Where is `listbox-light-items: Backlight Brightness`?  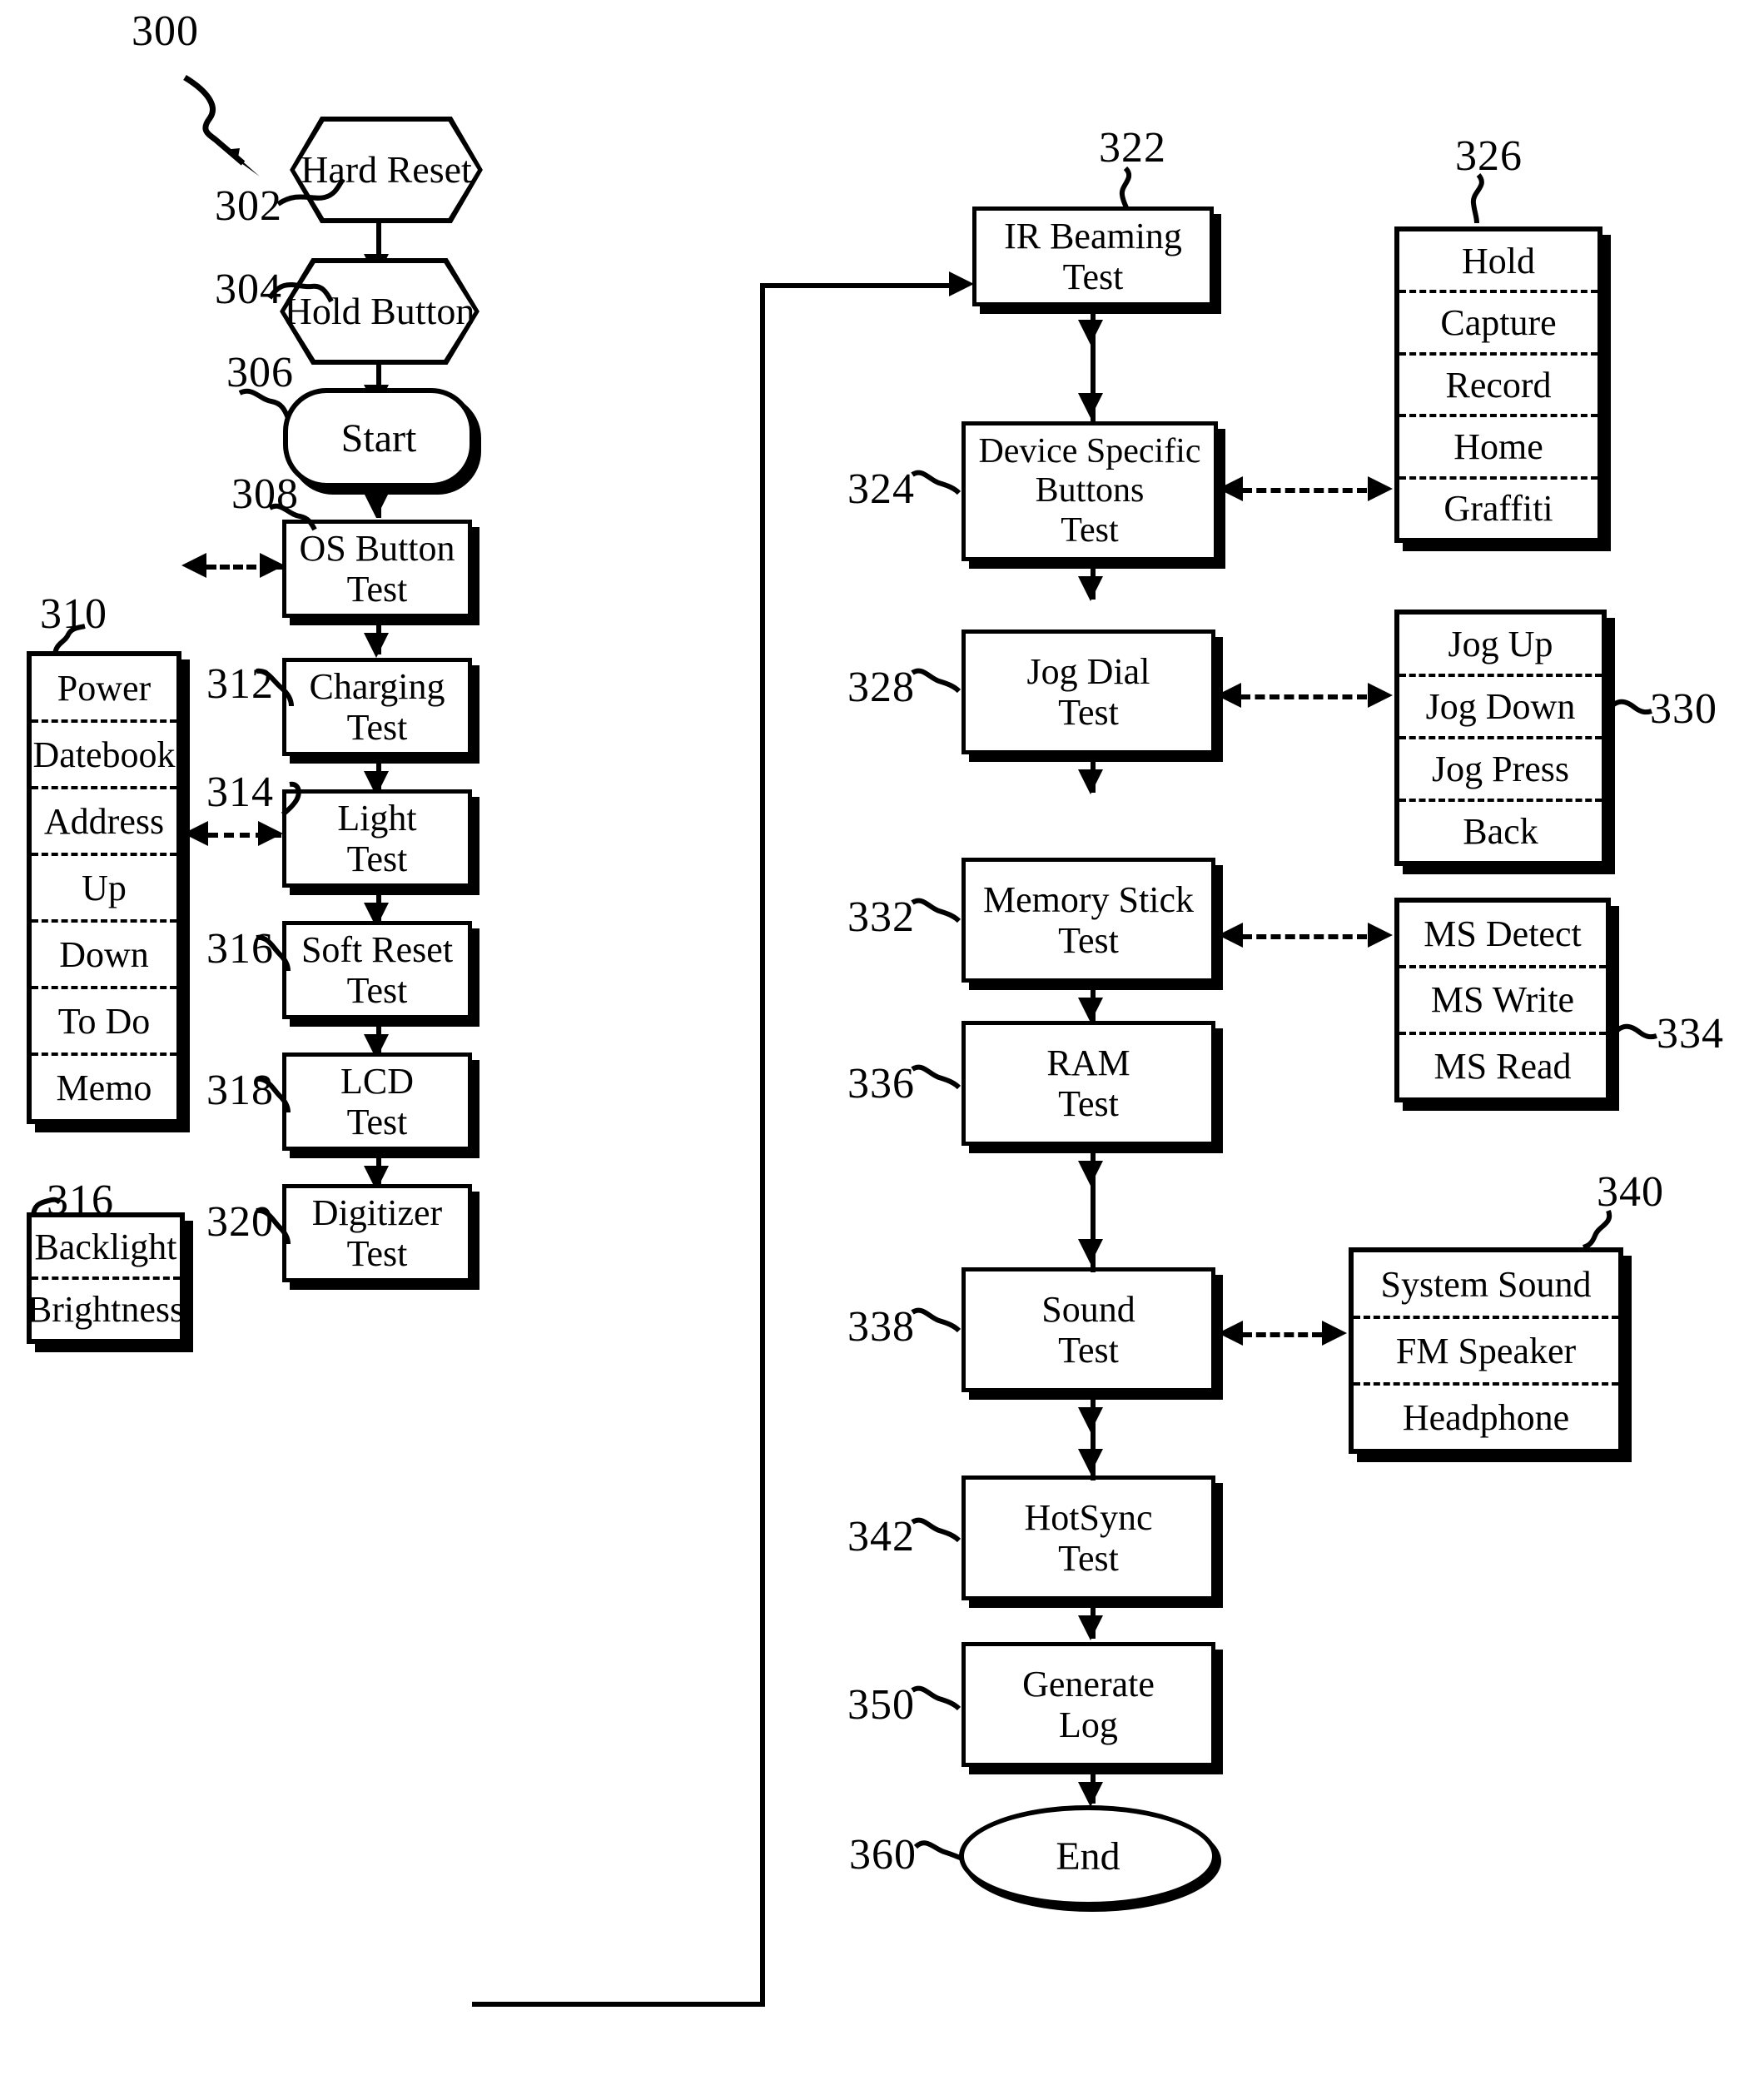 listbox-light-items: Backlight Brightness is located at coordinates (106, 1278).